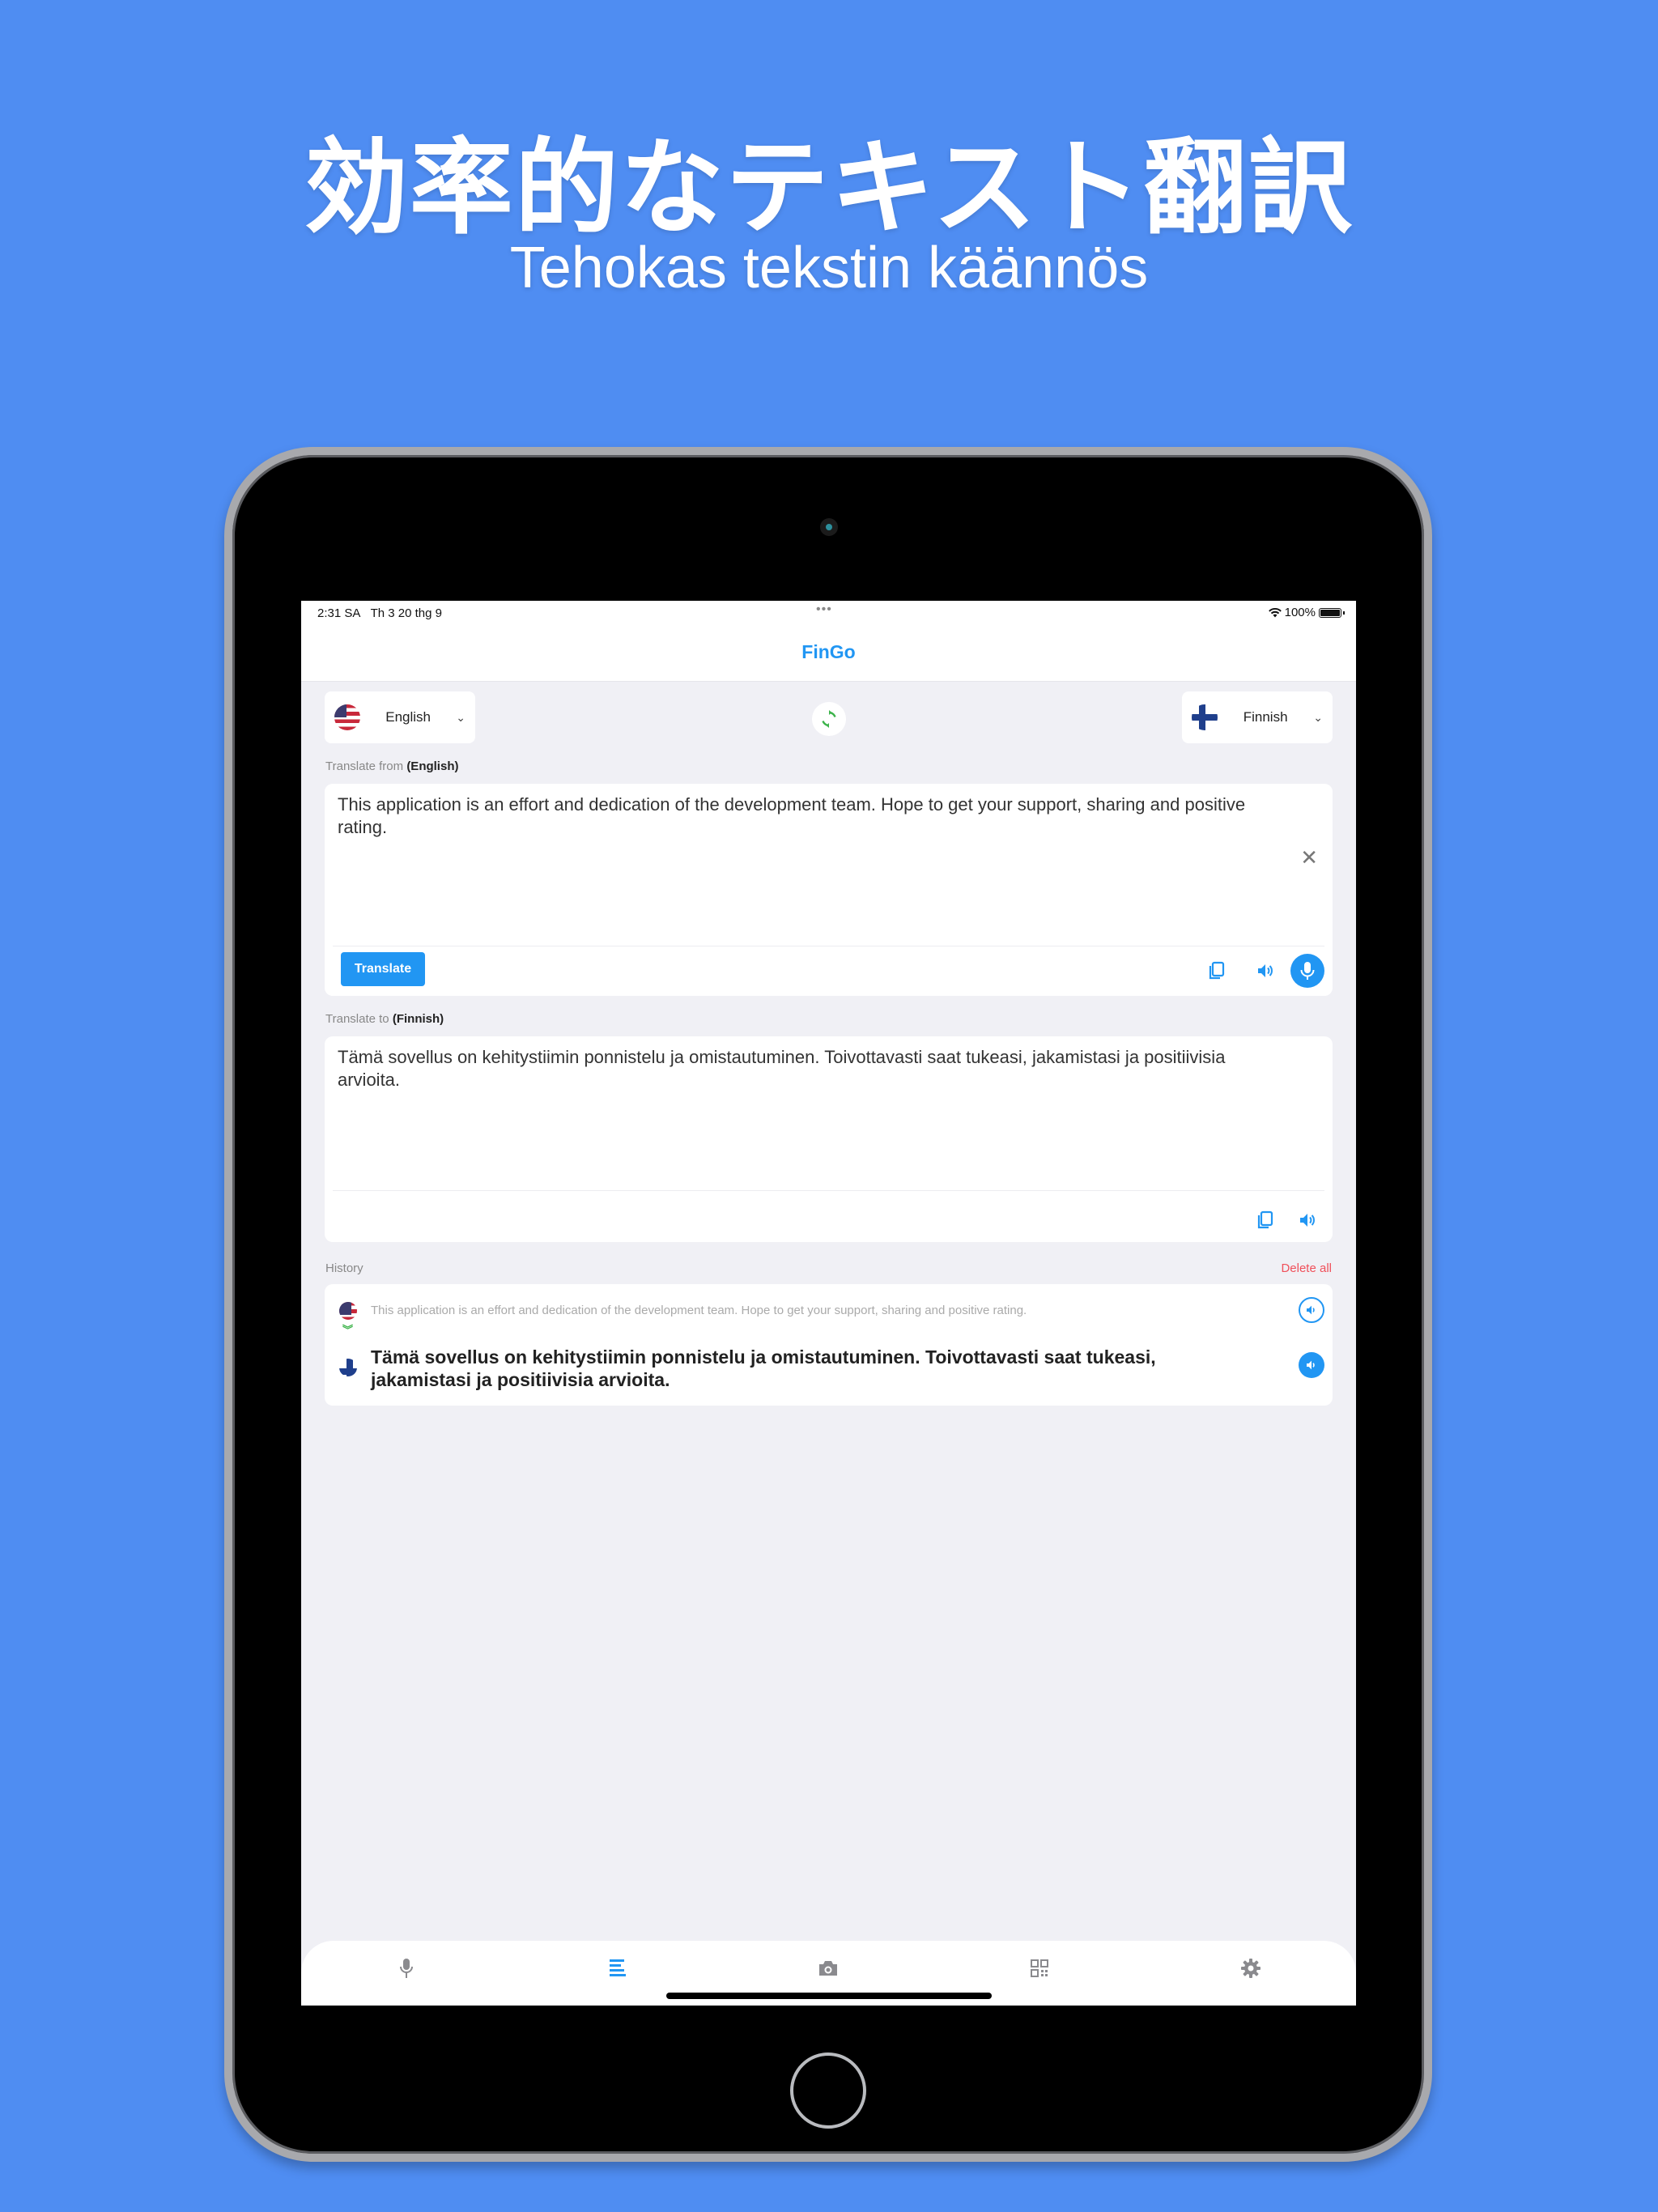 This screenshot has width=1658, height=2212. I want to click on app-title: FinGo, so click(828, 652).